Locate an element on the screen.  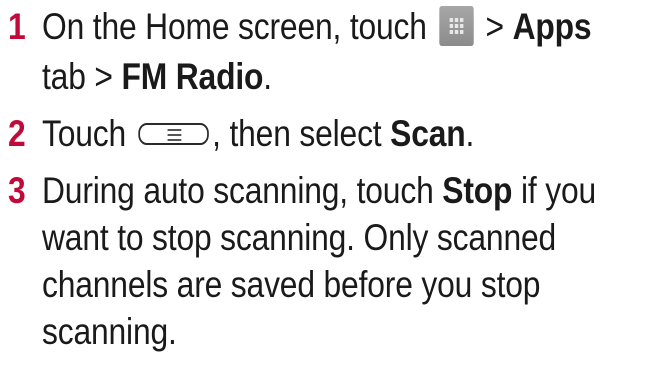
apps-grid-icon is located at coordinates (456, 26).